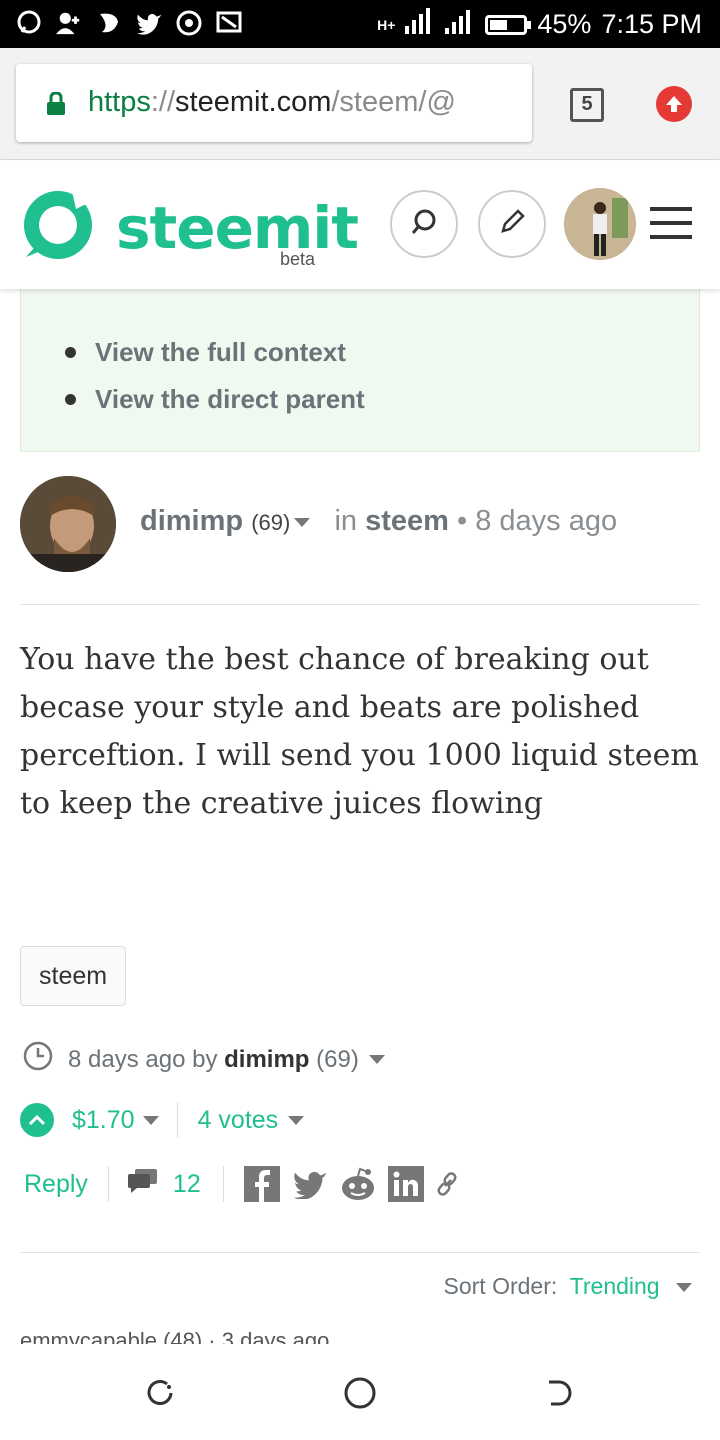 Image resolution: width=720 pixels, height=1440 pixels. What do you see at coordinates (302, 522) in the screenshot?
I see `author-dropdown-caret-icon` at bounding box center [302, 522].